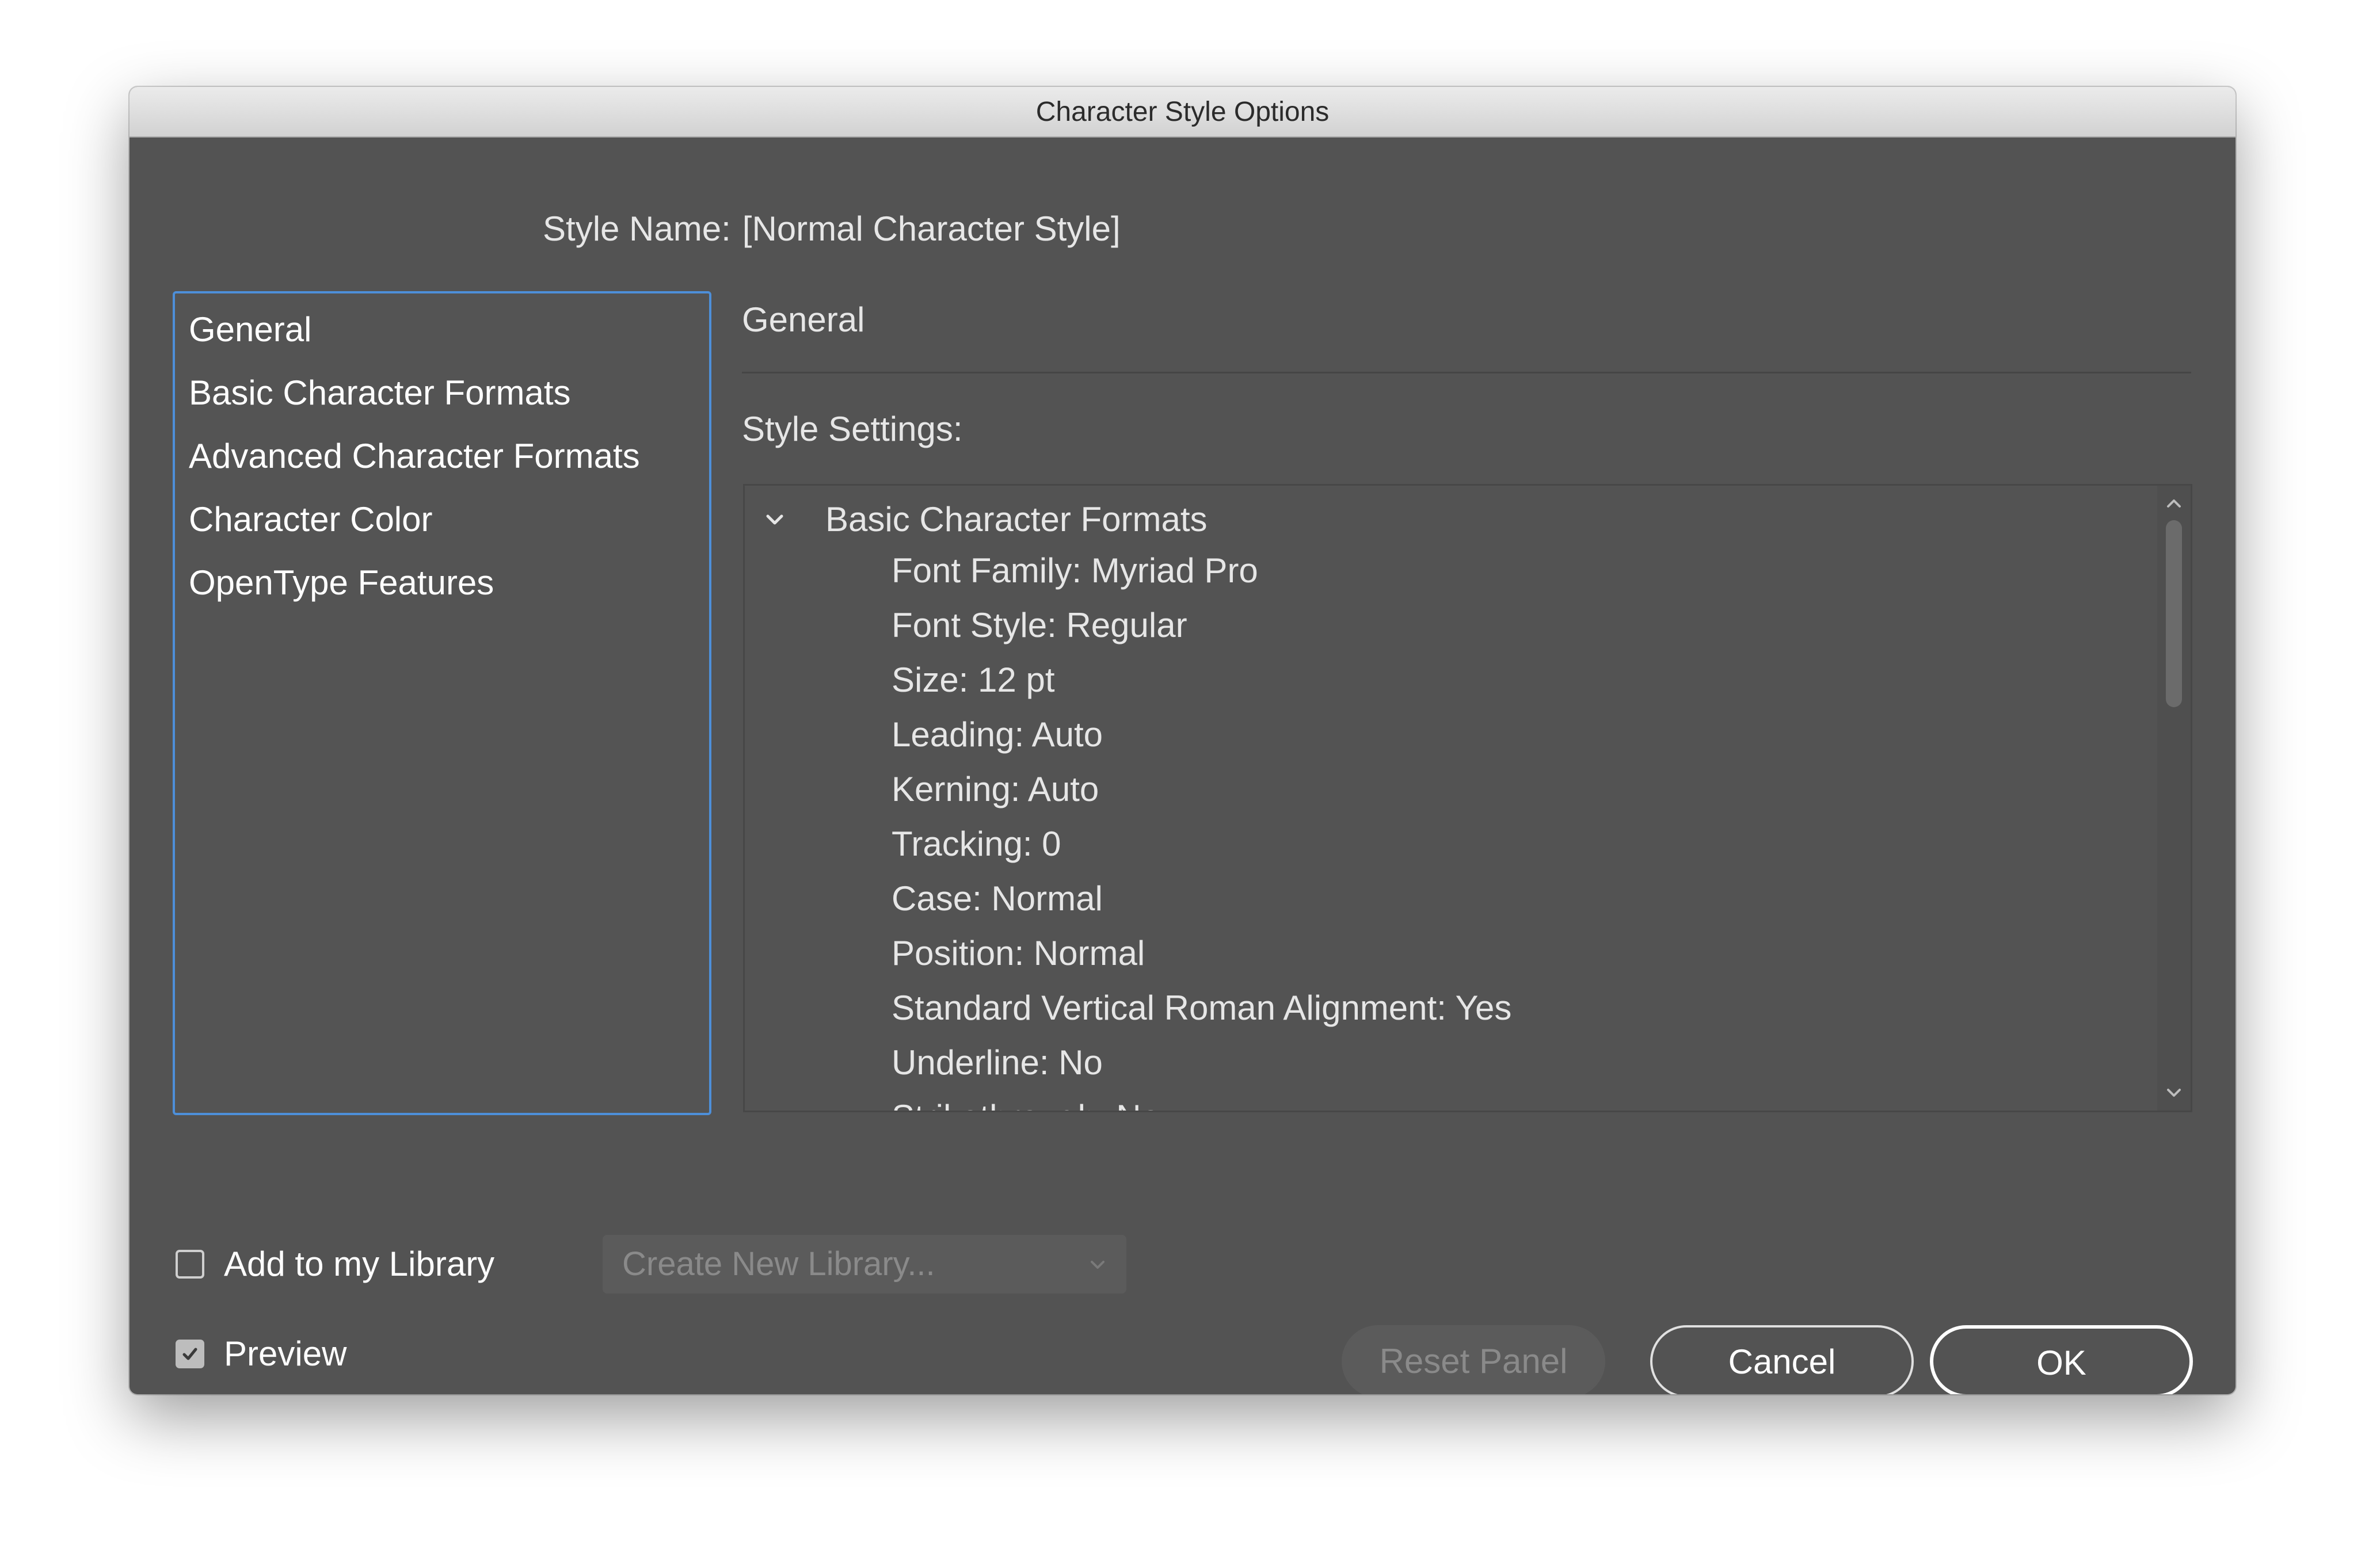 Image resolution: width=2365 pixels, height=1568 pixels. Describe the element at coordinates (285, 1354) in the screenshot. I see `preview-label: Preview` at that location.